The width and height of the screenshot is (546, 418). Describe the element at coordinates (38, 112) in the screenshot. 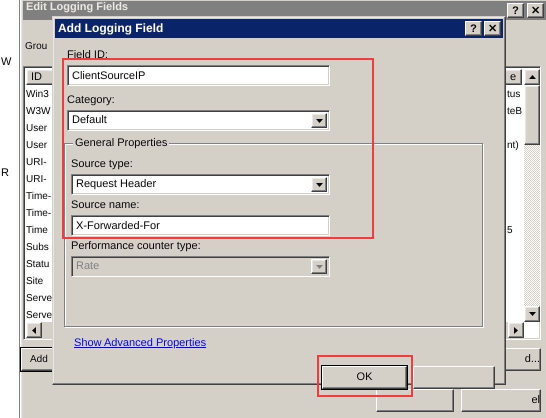

I see `table-cell-text: W3W` at that location.